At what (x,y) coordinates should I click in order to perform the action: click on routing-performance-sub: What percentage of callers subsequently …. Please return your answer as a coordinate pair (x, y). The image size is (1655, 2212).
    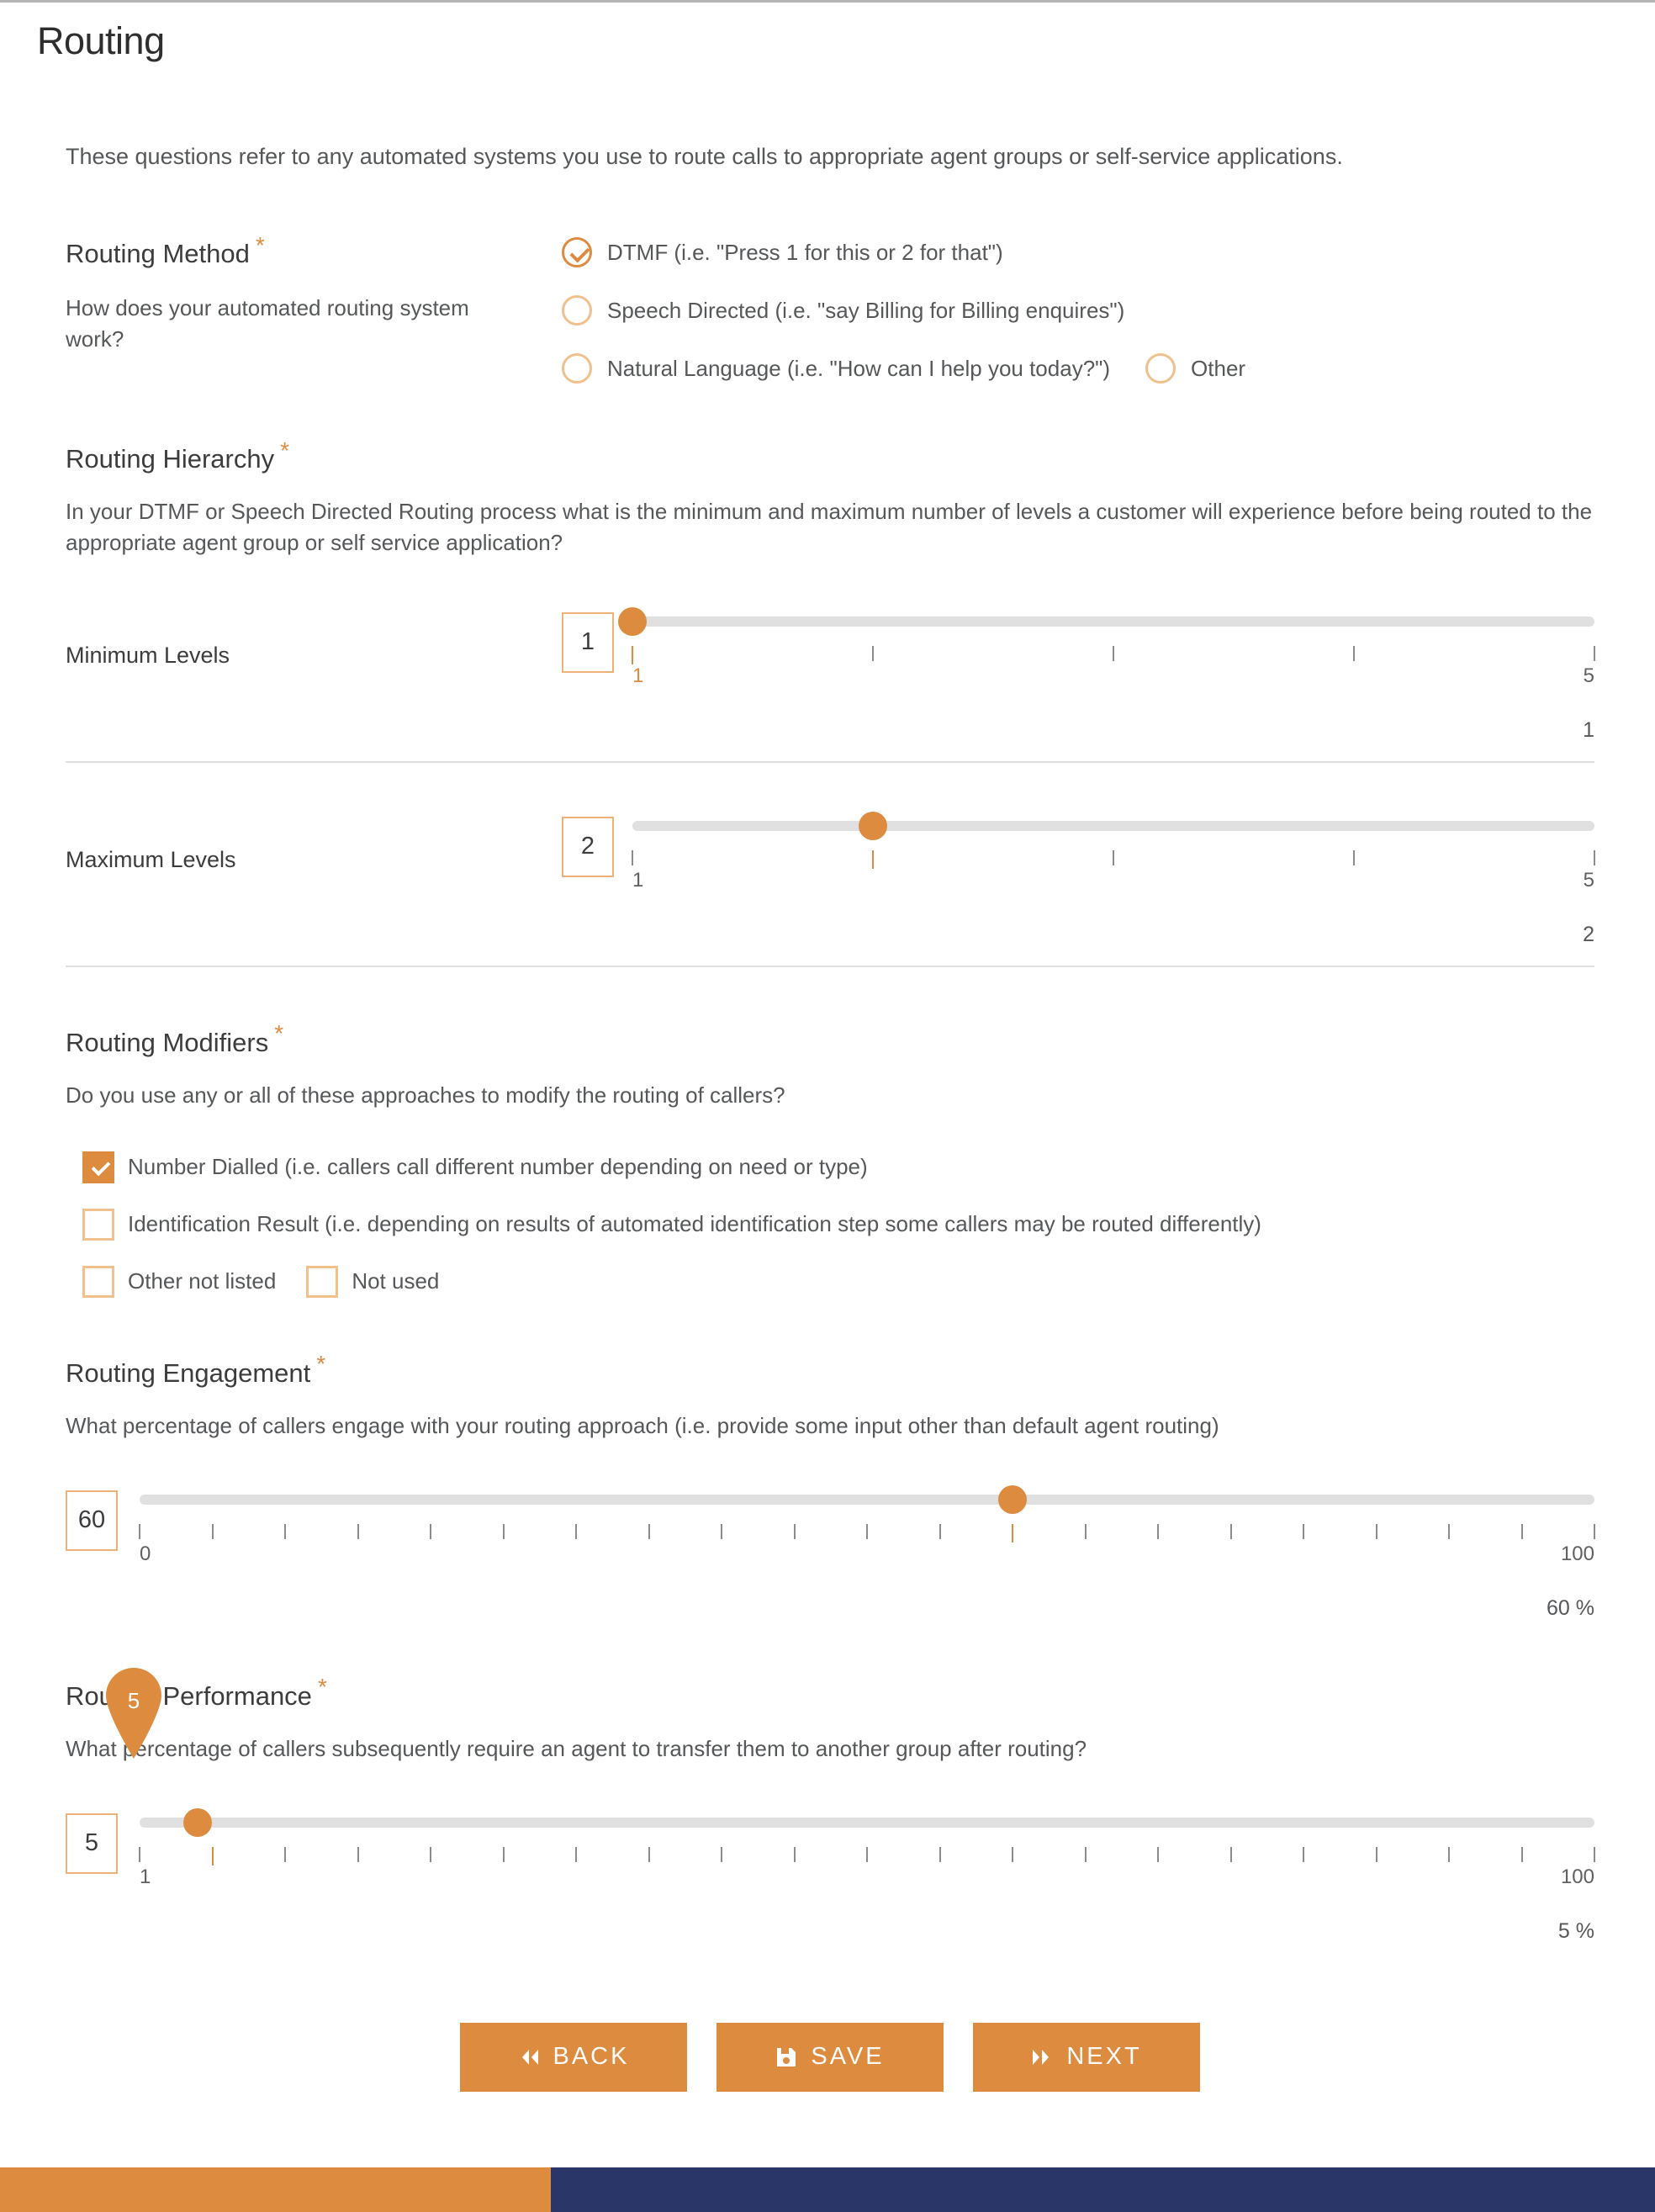
    Looking at the image, I should click on (576, 1748).